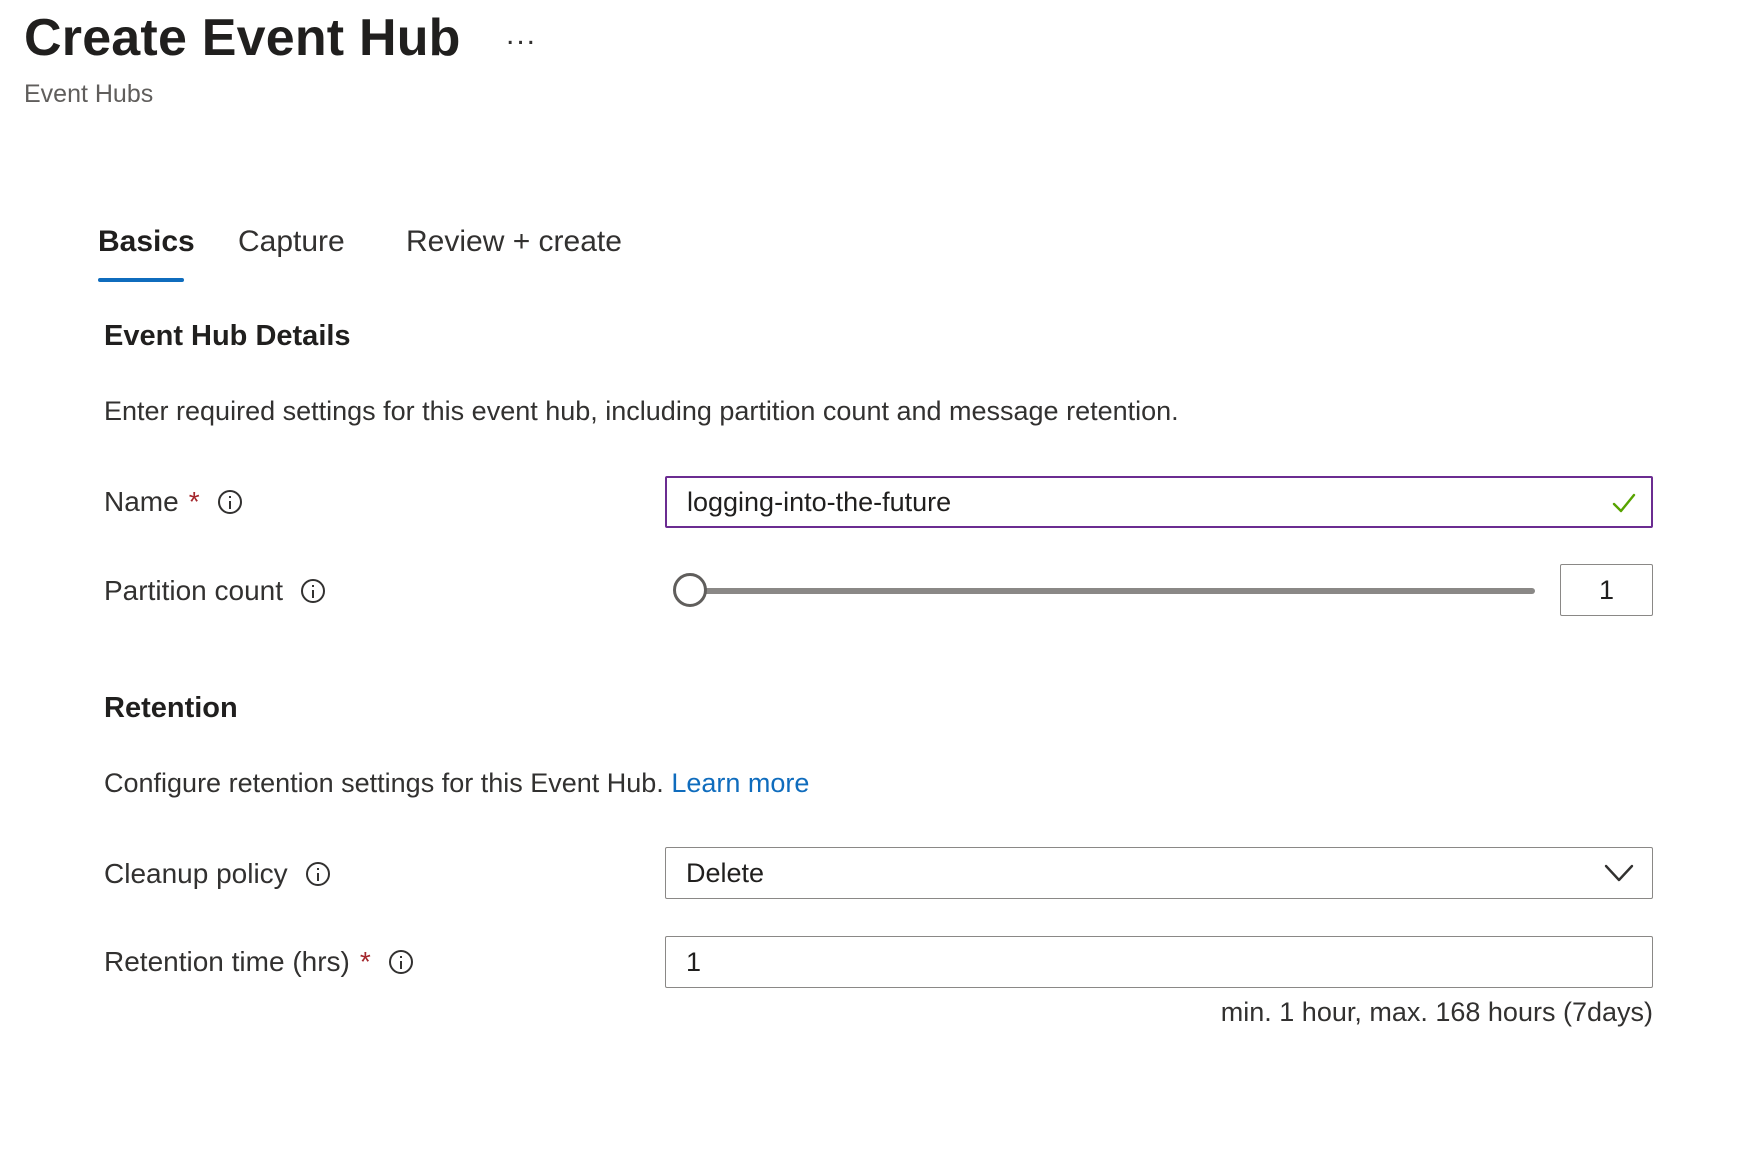  I want to click on cleanup-policy-label: Cleanup policy, so click(217, 874).